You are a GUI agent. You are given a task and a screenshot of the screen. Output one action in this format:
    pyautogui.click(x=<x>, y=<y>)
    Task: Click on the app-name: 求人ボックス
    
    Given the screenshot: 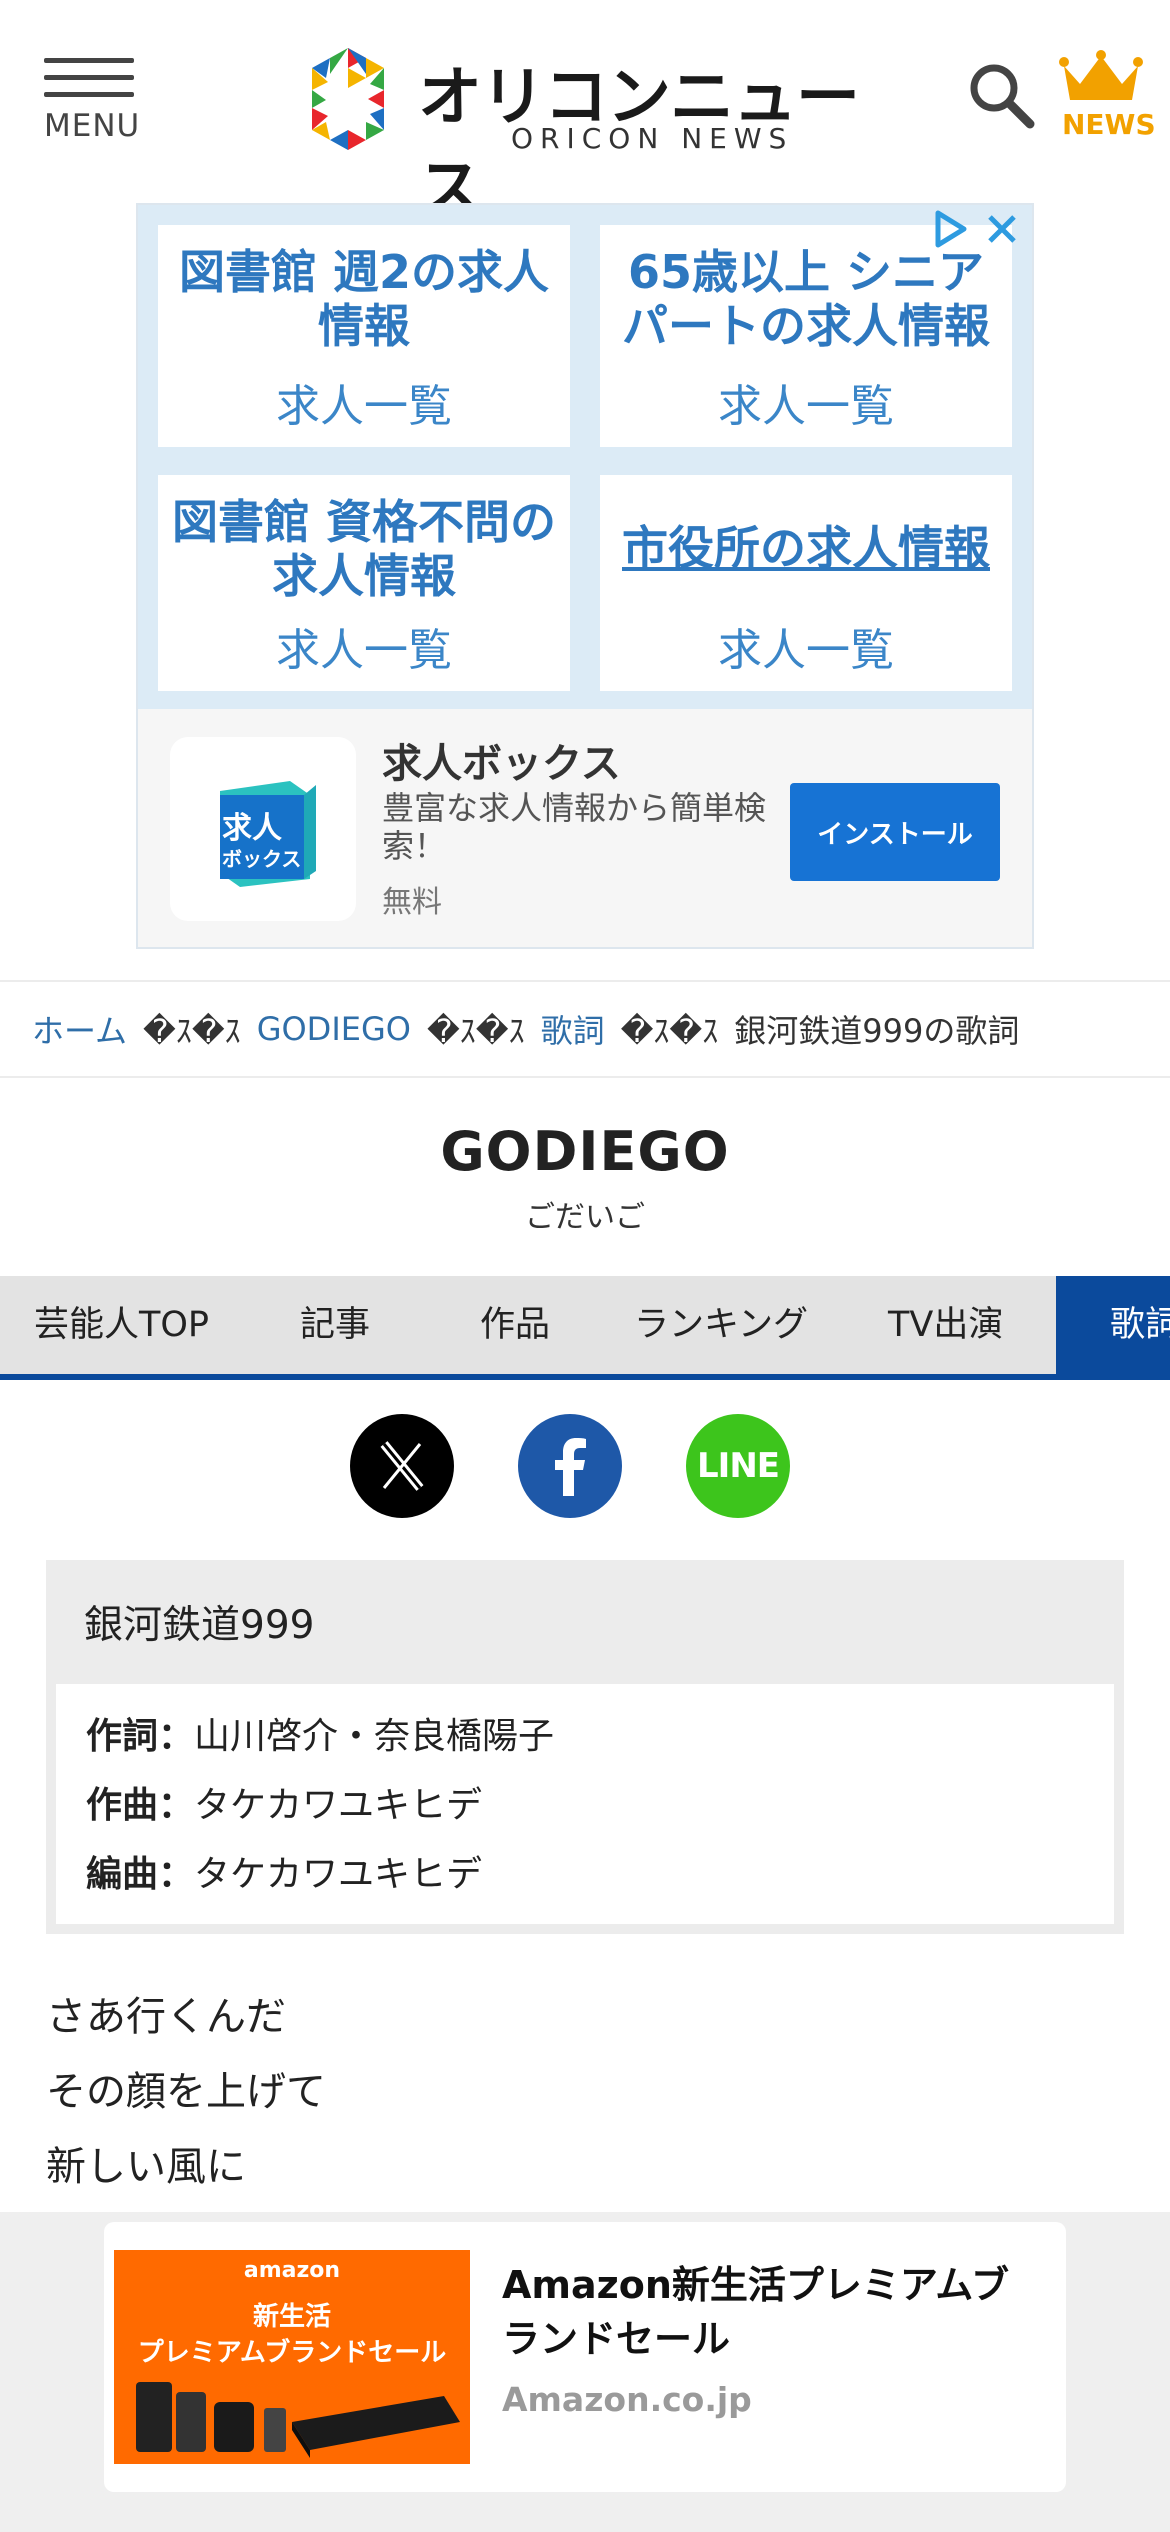 What is the action you would take?
    pyautogui.click(x=501, y=764)
    